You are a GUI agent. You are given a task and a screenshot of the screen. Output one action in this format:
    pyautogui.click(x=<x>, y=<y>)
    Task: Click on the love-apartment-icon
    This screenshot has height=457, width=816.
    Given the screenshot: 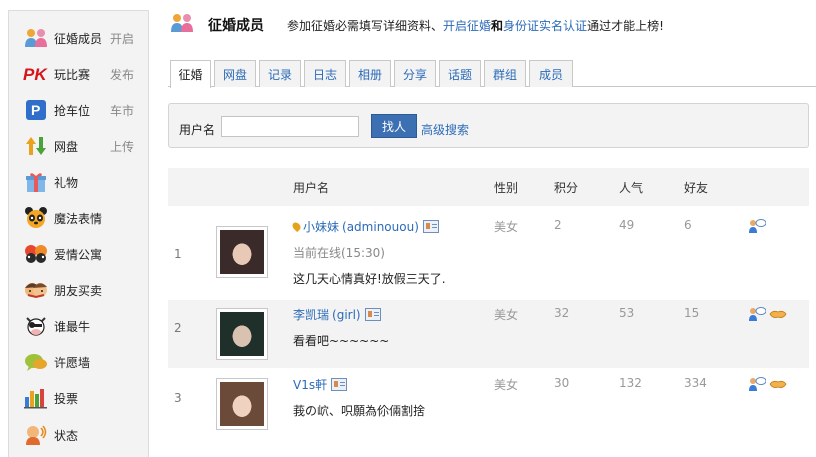 What is the action you would take?
    pyautogui.click(x=36, y=254)
    